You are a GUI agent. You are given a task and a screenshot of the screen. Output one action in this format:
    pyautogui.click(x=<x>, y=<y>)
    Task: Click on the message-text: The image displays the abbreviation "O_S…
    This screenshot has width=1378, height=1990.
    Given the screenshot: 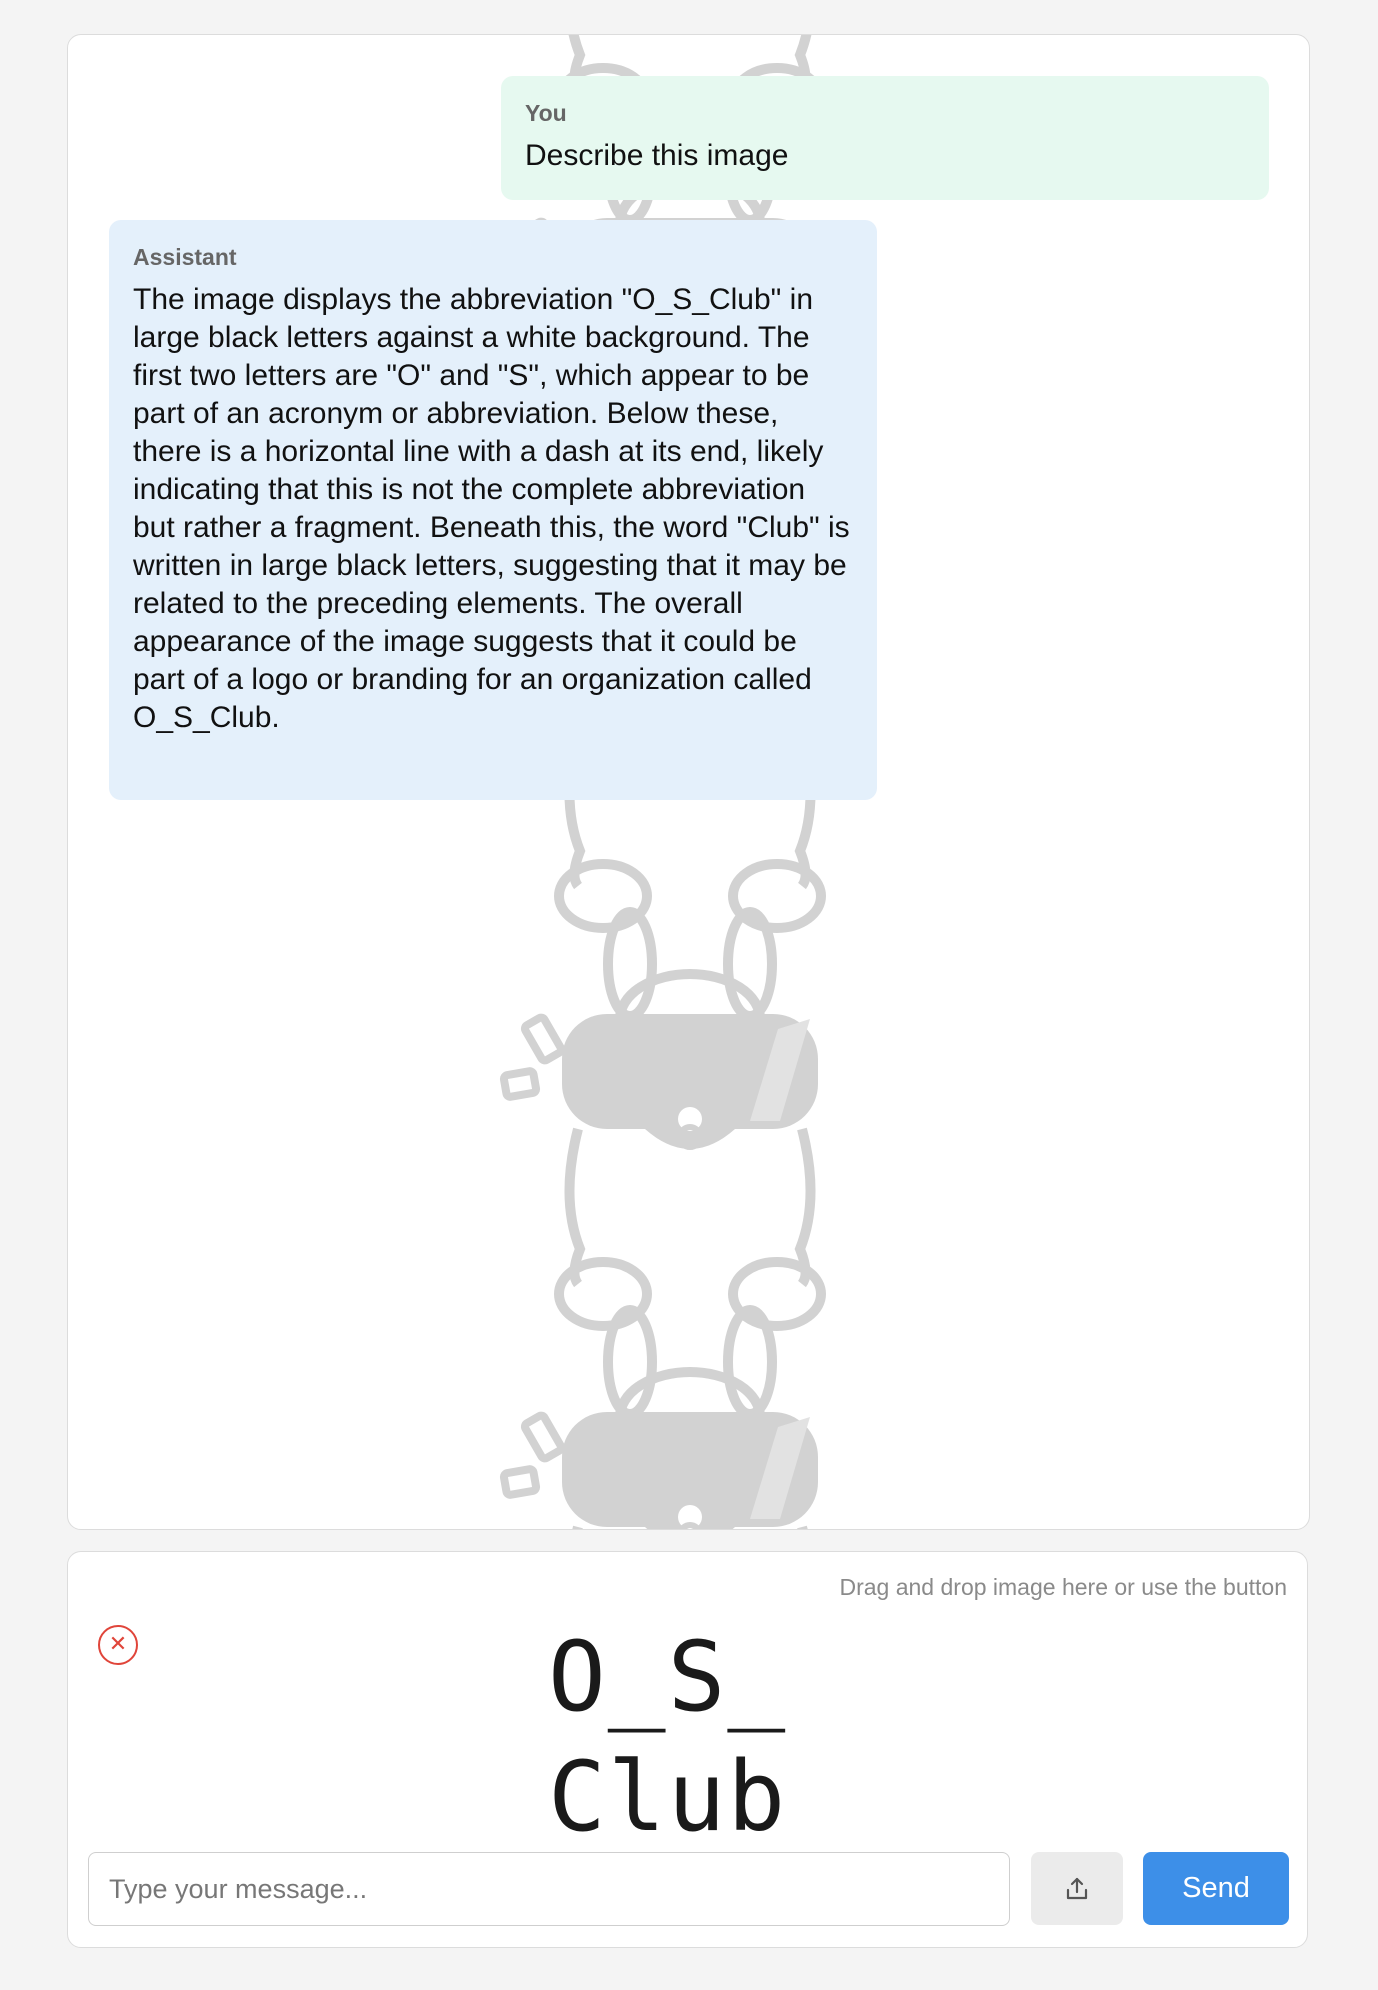 What is the action you would take?
    pyautogui.click(x=491, y=508)
    